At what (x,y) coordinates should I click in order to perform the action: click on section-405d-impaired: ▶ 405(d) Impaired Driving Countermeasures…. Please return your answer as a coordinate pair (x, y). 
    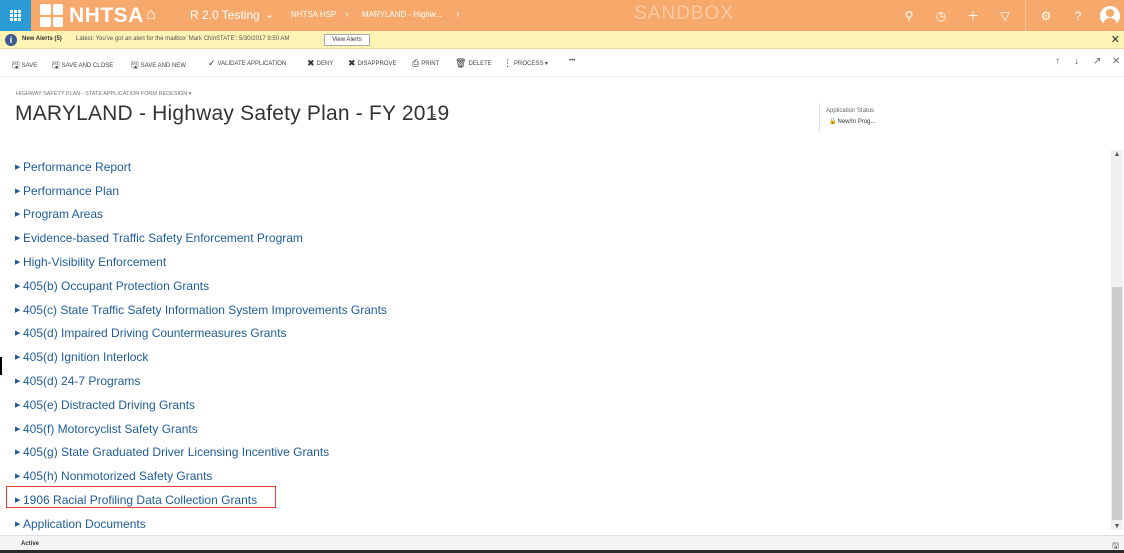
    Looking at the image, I should click on (560, 334).